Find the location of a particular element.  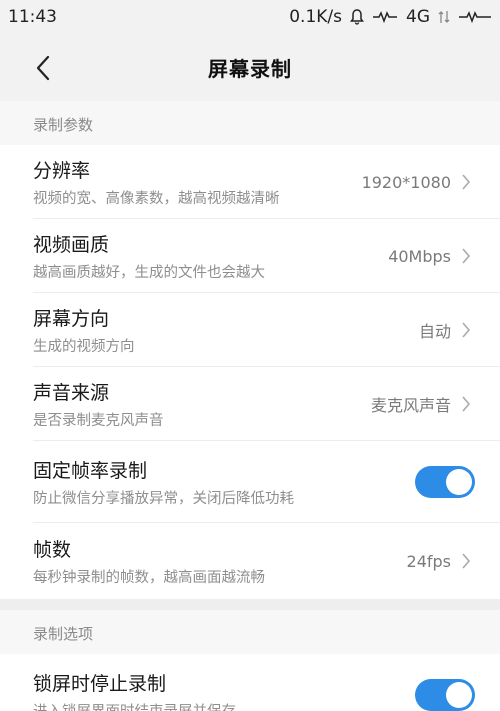

setting-title: 锁屏时停止录制 is located at coordinates (100, 684).